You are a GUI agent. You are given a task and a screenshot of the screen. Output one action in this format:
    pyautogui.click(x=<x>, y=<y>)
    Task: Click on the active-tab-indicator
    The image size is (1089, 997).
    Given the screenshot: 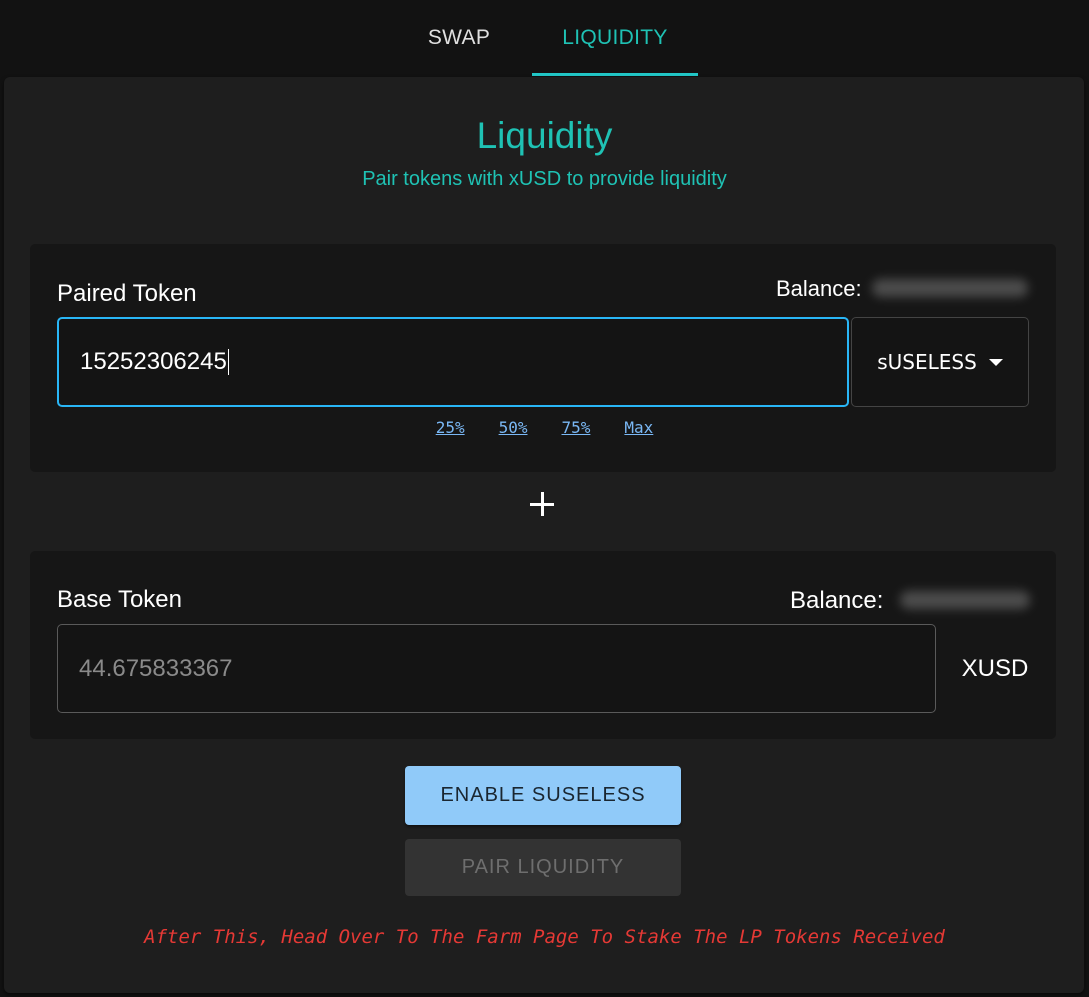 What is the action you would take?
    pyautogui.click(x=615, y=74)
    